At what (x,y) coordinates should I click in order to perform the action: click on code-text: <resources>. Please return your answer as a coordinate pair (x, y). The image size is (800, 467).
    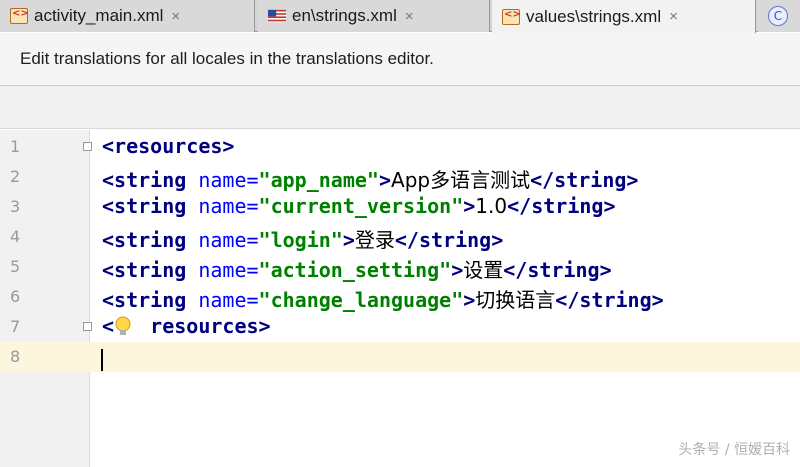
    Looking at the image, I should click on (168, 146).